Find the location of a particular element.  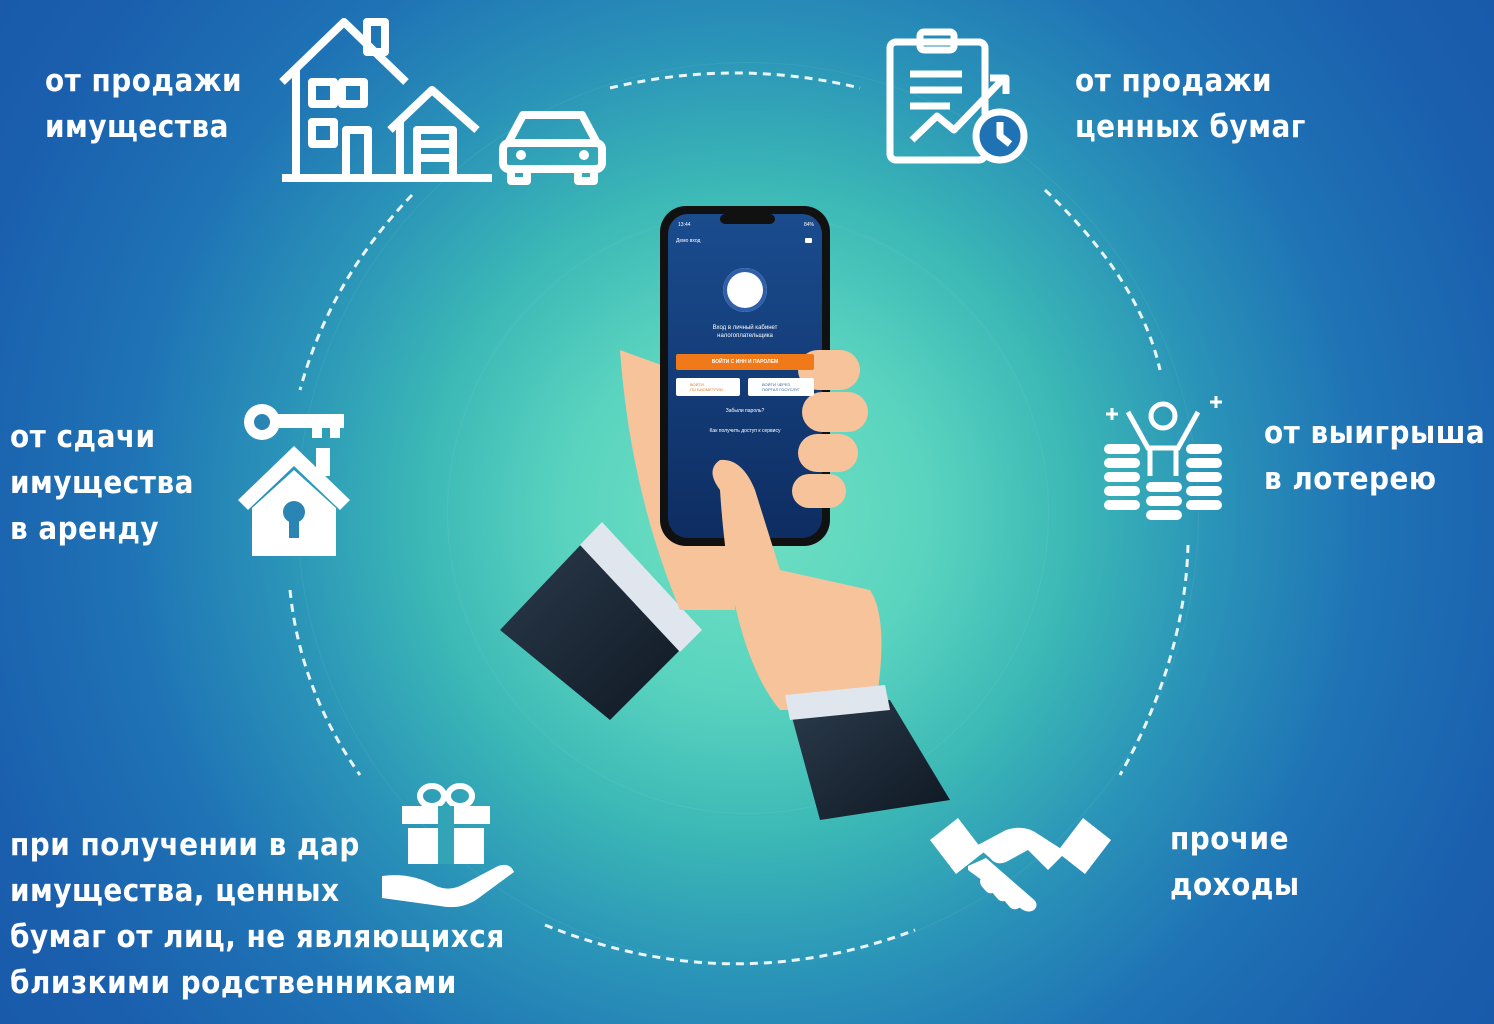

lottery-winner-icon is located at coordinates (1163, 458).